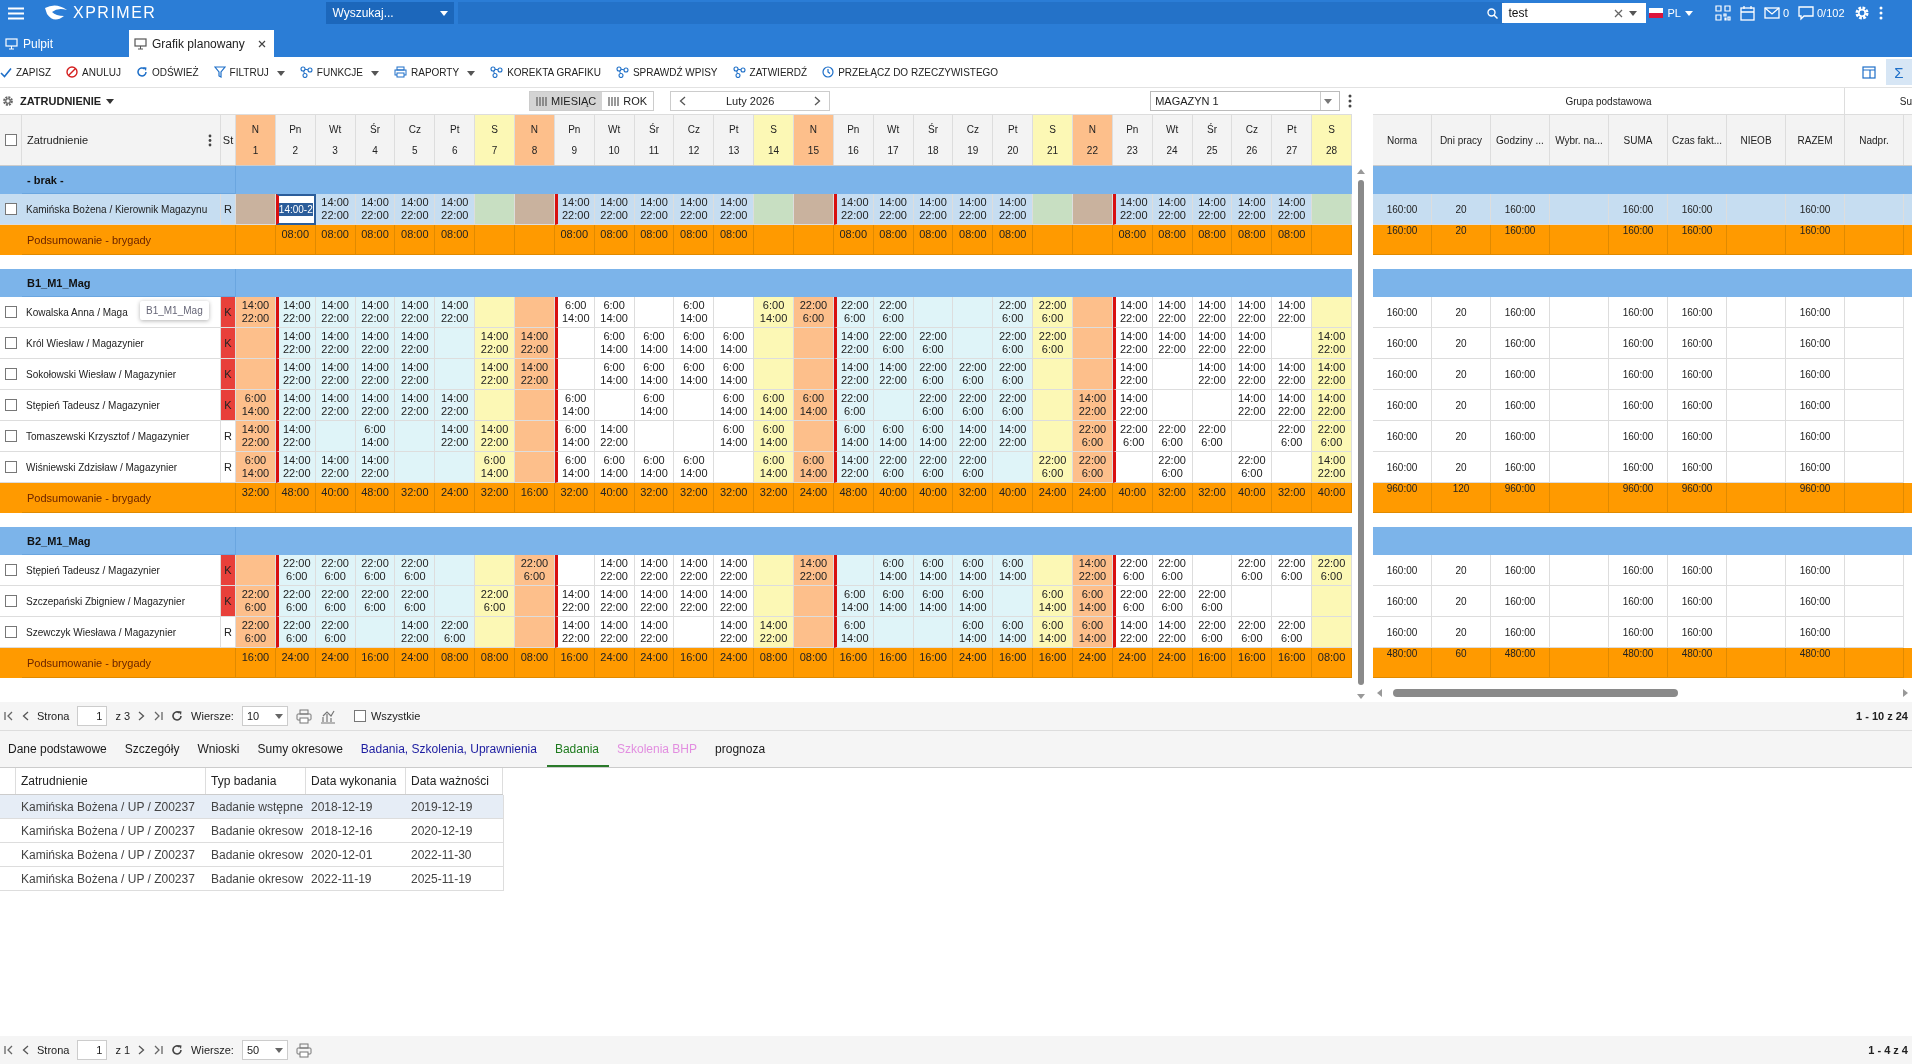 This screenshot has width=1912, height=1064. What do you see at coordinates (252, 807) in the screenshot?
I see `table-row: Kamińska Bożena / UP / Z00237 Badanie wstępne 2018-12-19 2019-12-19` at bounding box center [252, 807].